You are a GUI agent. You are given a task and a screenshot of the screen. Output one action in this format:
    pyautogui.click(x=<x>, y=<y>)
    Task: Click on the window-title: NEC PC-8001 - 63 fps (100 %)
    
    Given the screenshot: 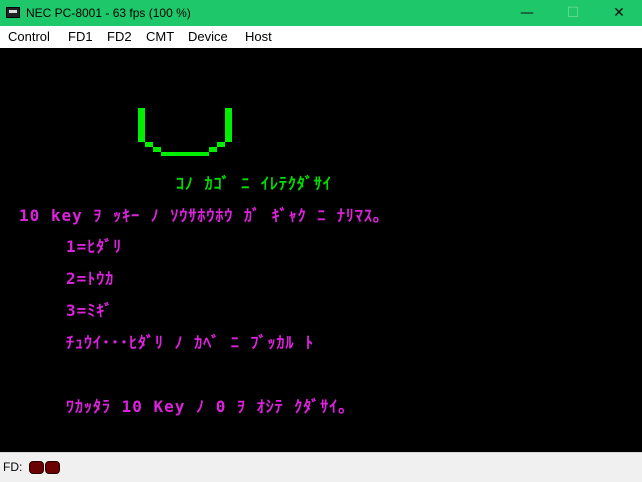 What is the action you would take?
    pyautogui.click(x=108, y=13)
    